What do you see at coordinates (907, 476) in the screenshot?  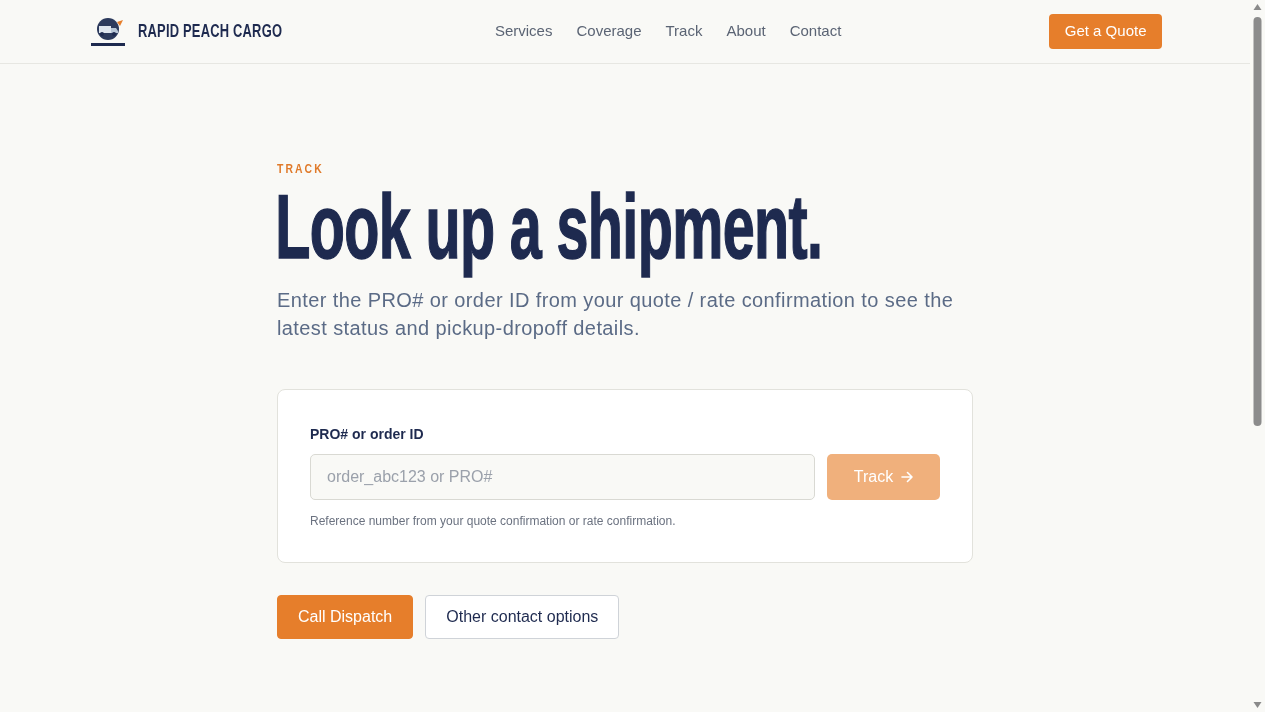 I see `arrow-right-icon` at bounding box center [907, 476].